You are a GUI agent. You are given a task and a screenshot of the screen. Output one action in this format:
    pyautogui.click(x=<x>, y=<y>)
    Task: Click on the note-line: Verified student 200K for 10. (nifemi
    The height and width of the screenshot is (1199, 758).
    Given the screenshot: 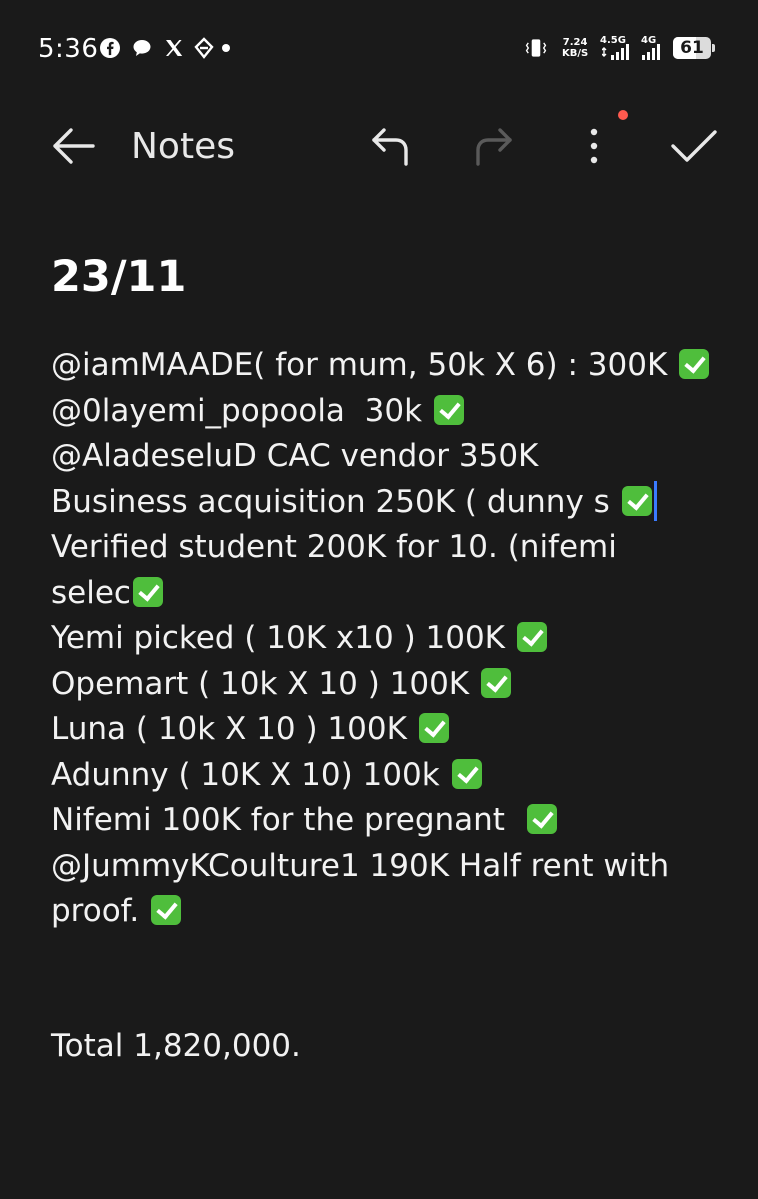 What is the action you would take?
    pyautogui.click(x=391, y=548)
    